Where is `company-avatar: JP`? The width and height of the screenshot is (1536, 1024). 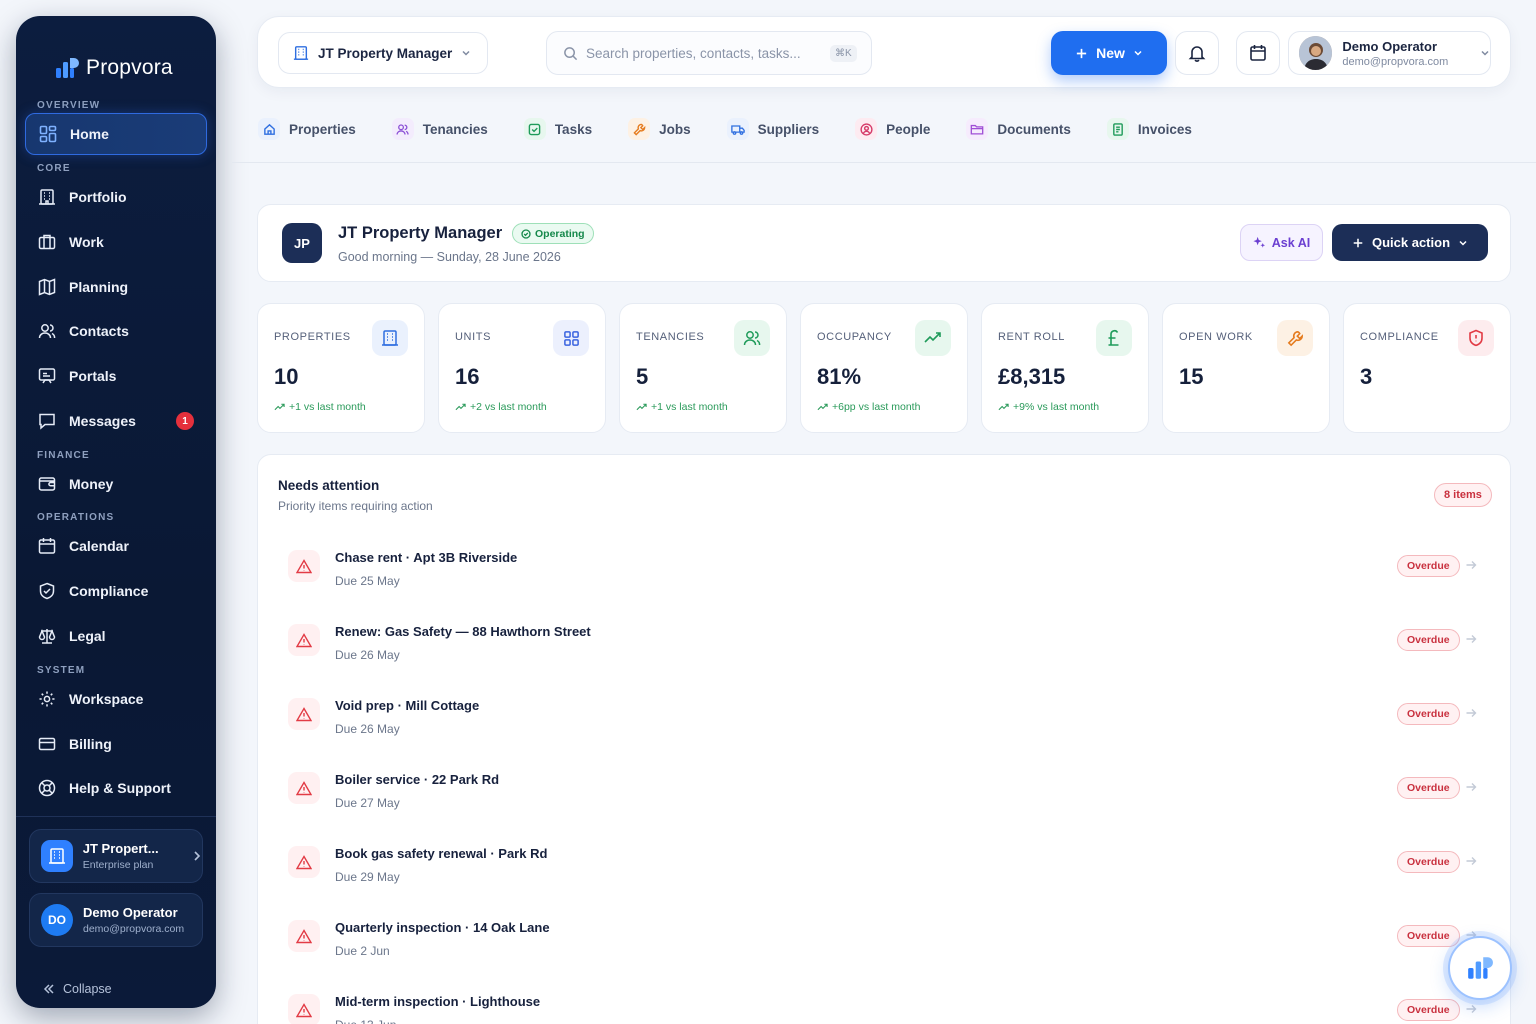
company-avatar: JP is located at coordinates (302, 243).